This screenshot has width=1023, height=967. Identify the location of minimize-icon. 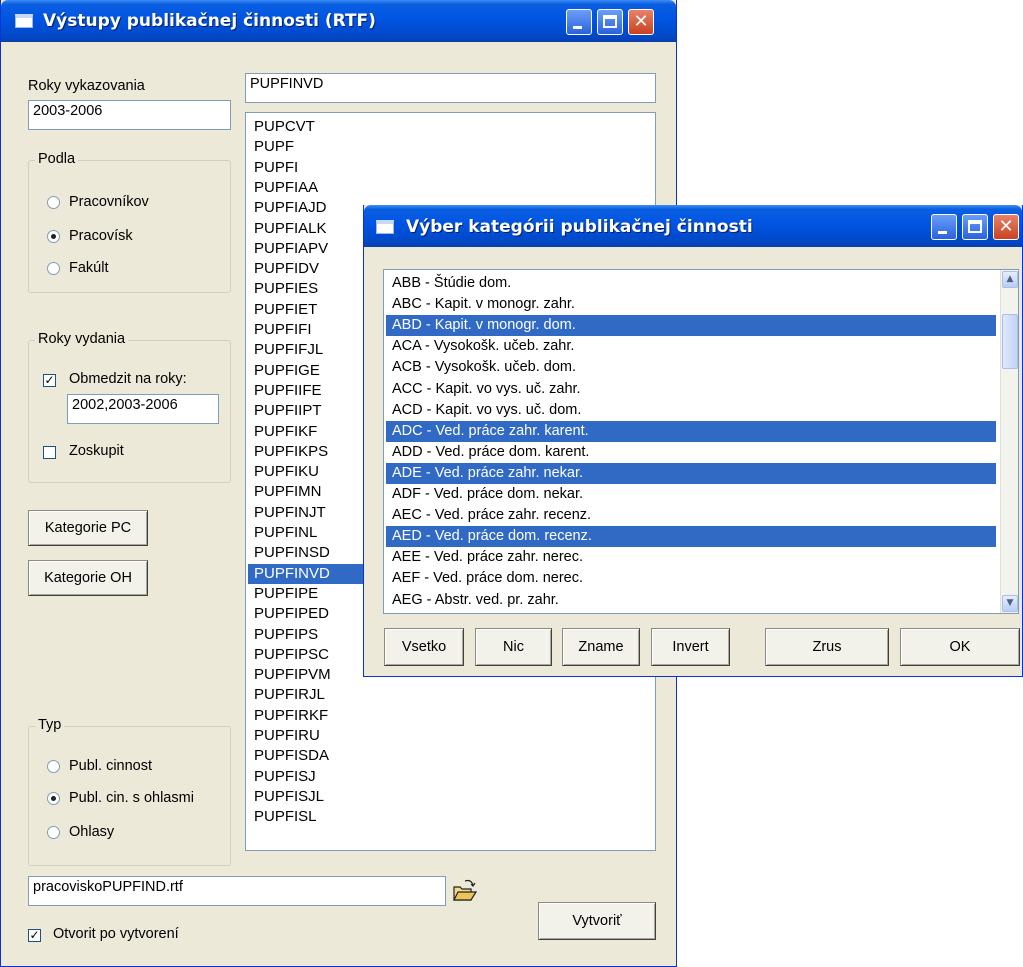
(577, 27).